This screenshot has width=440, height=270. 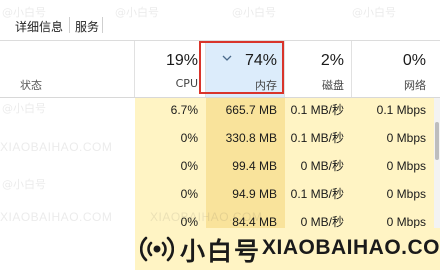 What do you see at coordinates (318, 69) in the screenshot?
I see `column-header-disk: 2% 磁盘` at bounding box center [318, 69].